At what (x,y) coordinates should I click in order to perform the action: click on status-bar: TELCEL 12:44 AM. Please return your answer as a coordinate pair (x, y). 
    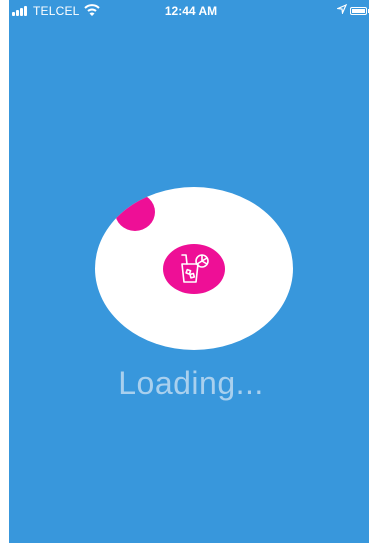
    Looking at the image, I should click on (189, 11).